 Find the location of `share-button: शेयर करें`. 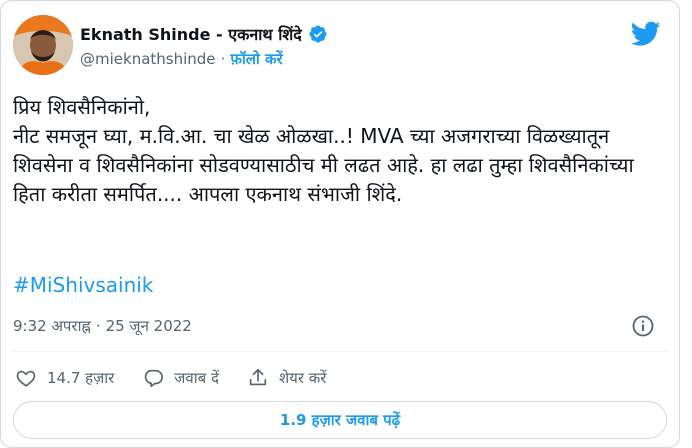

share-button: शेयर करें is located at coordinates (286, 378).